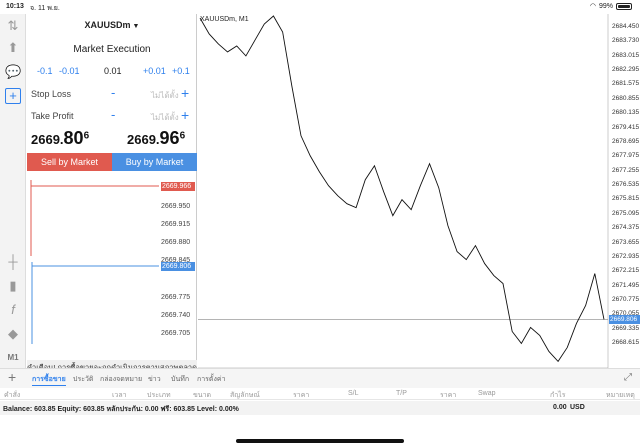 This screenshot has height=447, width=640. Describe the element at coordinates (12, 395) in the screenshot. I see `column-header: คำสั่ง` at that location.